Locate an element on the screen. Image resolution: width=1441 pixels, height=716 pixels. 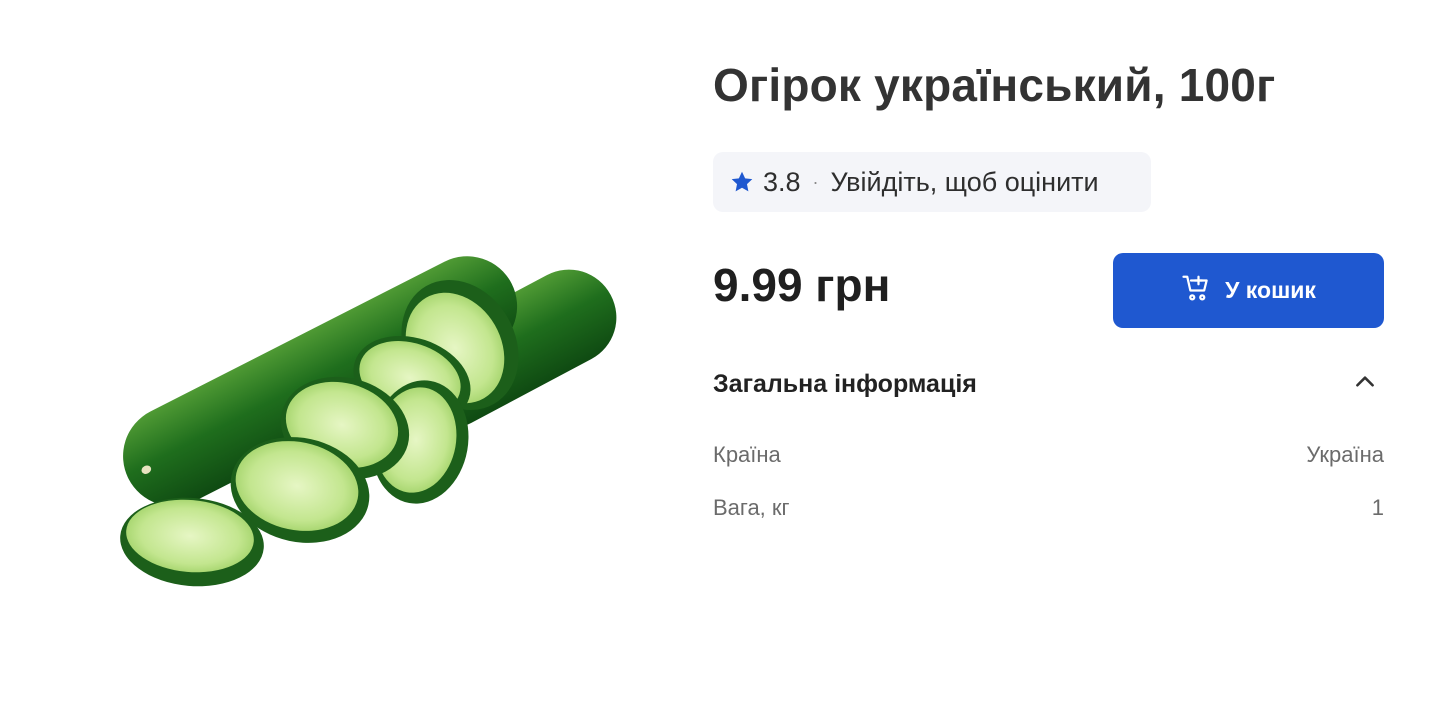
product-title: Огірок український, 100г is located at coordinates (994, 85).